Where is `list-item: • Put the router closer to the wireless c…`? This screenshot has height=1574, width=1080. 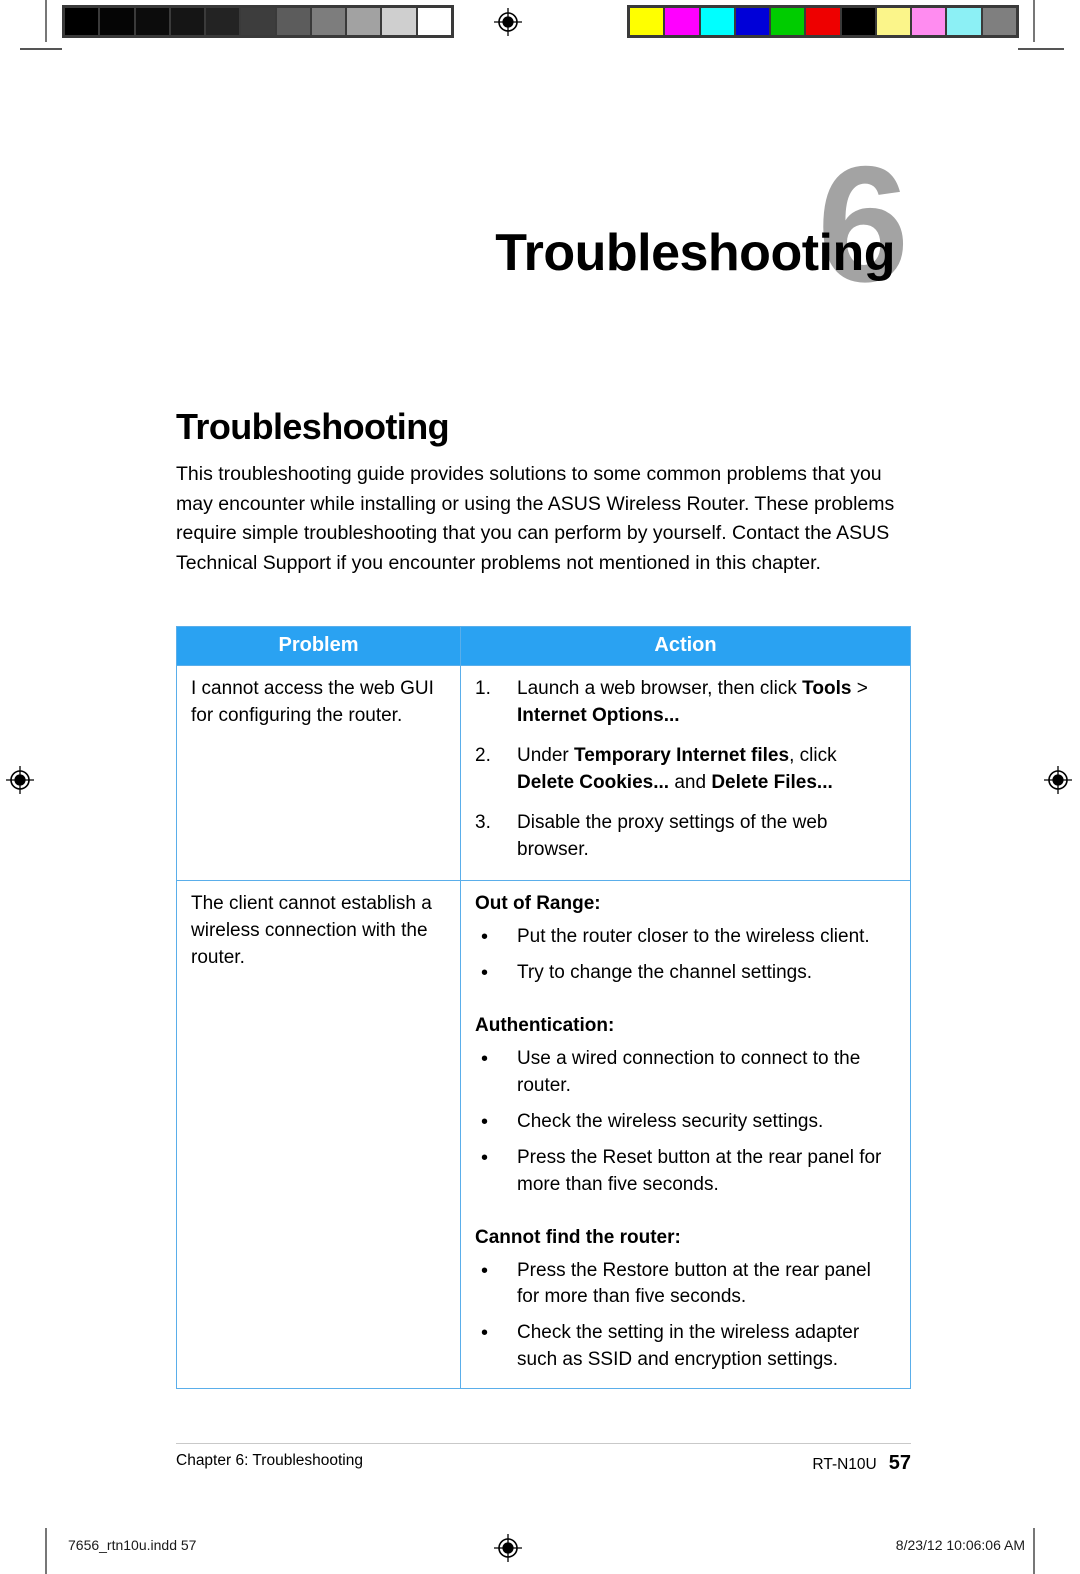 list-item: • Put the router closer to the wireless c… is located at coordinates (686, 937).